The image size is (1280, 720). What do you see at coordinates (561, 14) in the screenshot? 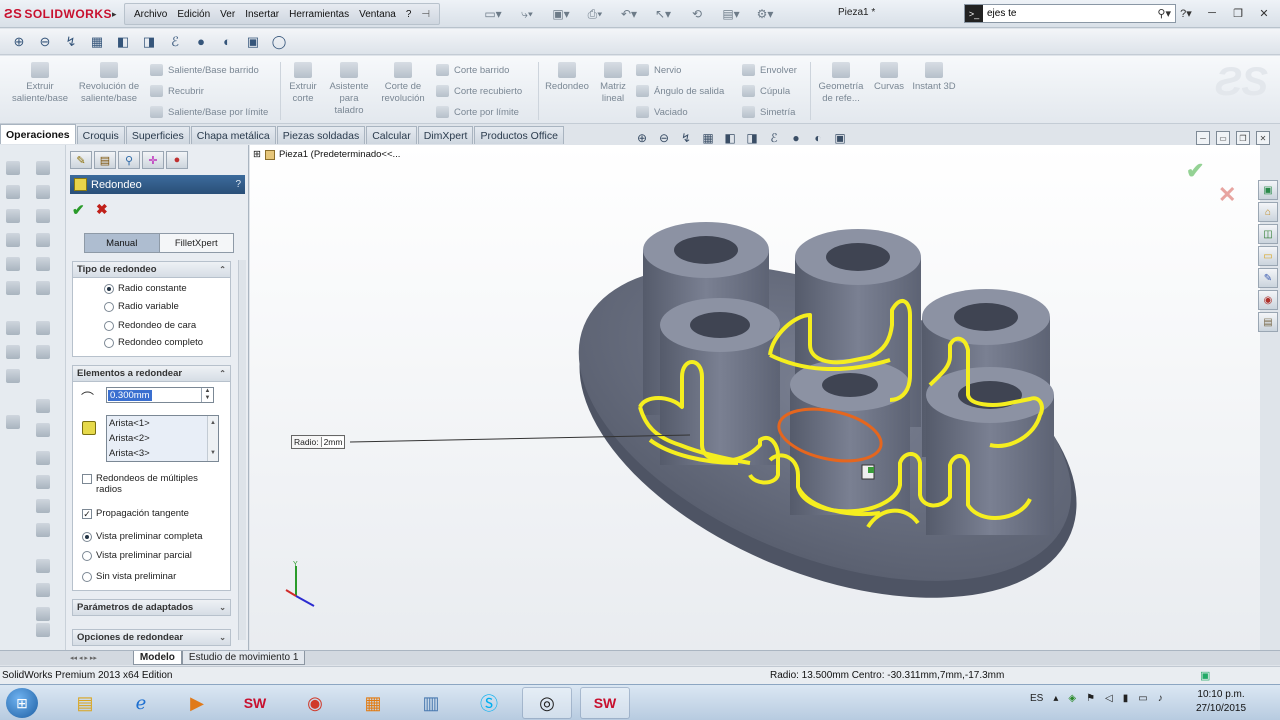
I see `save-icon: ▣▾` at bounding box center [561, 14].